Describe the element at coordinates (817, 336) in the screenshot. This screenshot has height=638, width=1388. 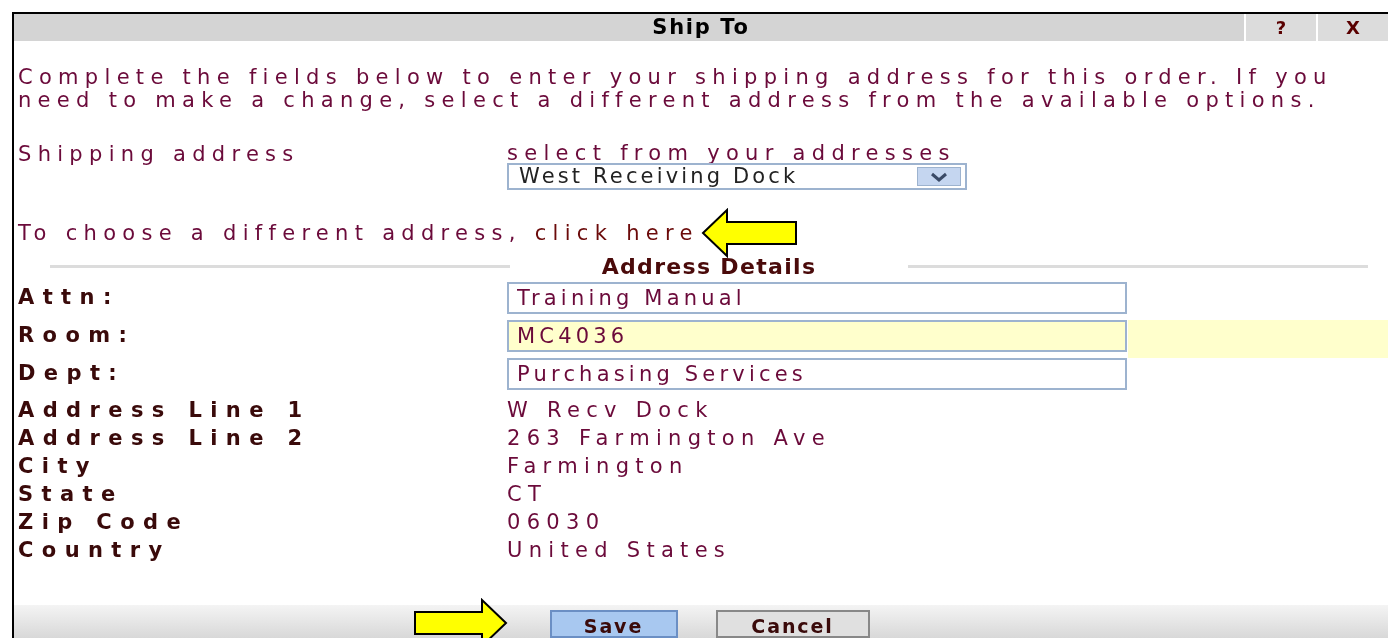
I see `text-field: MC4036` at that location.